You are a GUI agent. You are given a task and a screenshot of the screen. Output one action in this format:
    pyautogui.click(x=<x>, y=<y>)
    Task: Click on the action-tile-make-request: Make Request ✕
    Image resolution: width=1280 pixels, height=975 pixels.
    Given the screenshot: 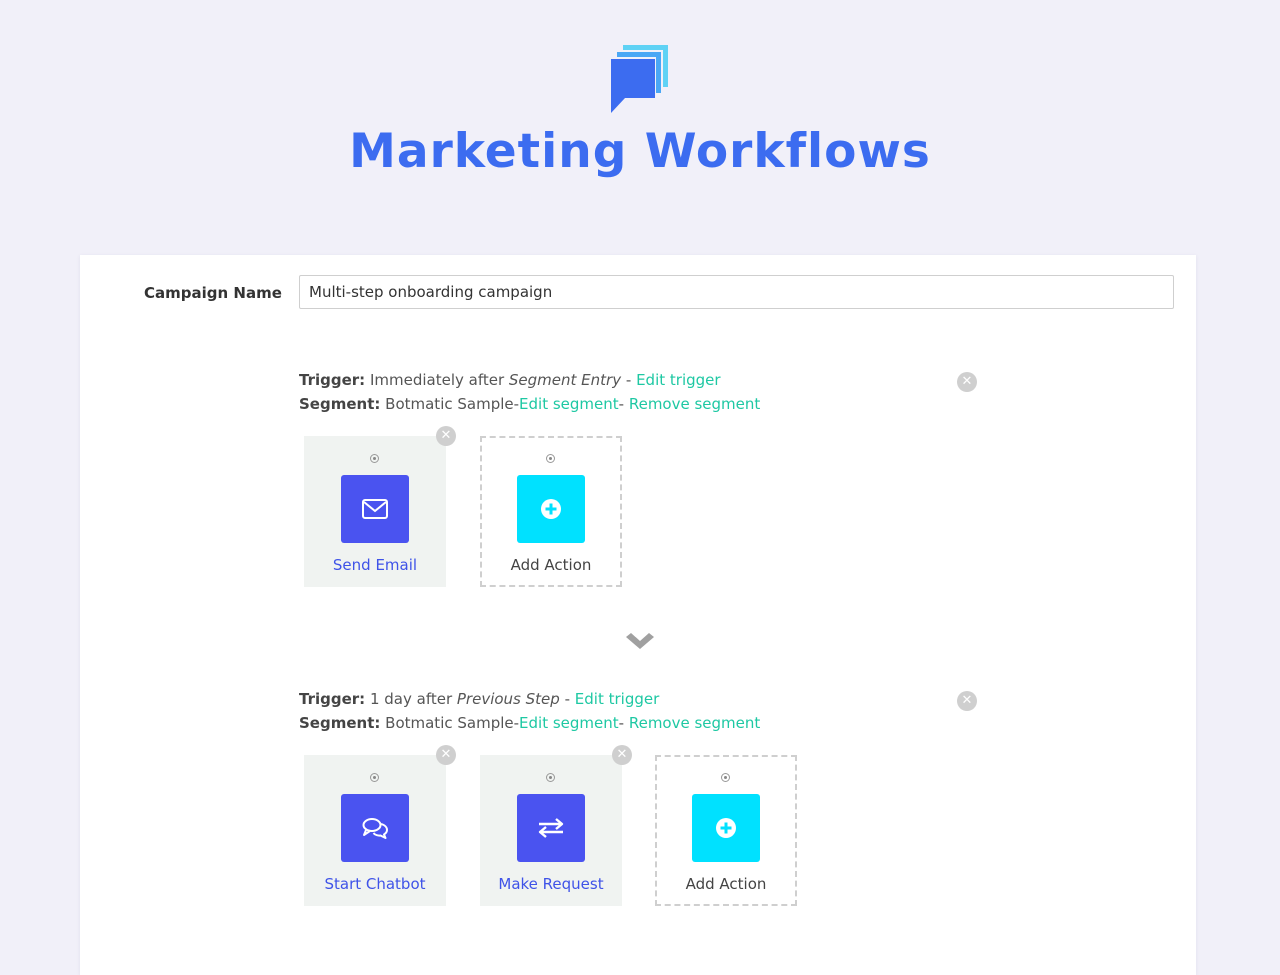 What is the action you would take?
    pyautogui.click(x=556, y=825)
    